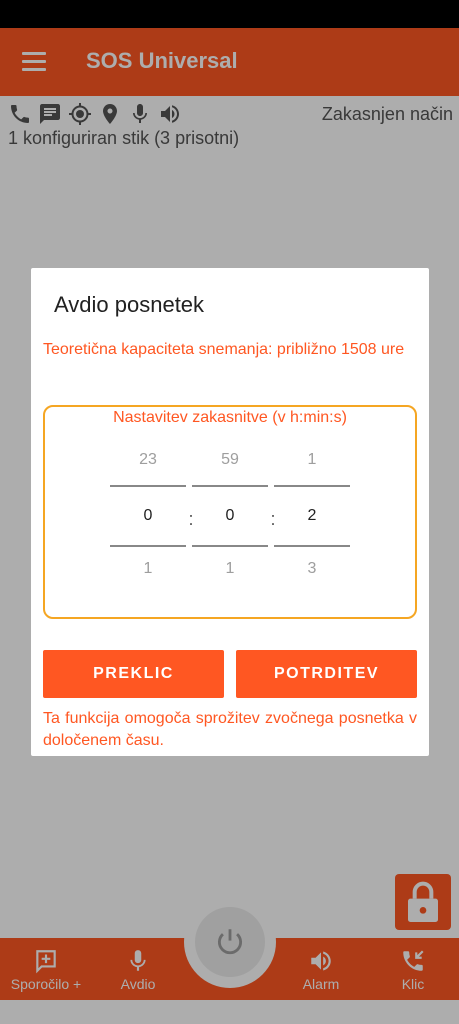  I want to click on hours-picker: 23 0 1, so click(148, 516).